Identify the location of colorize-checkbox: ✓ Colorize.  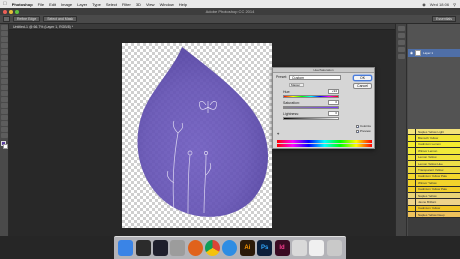
(363, 126).